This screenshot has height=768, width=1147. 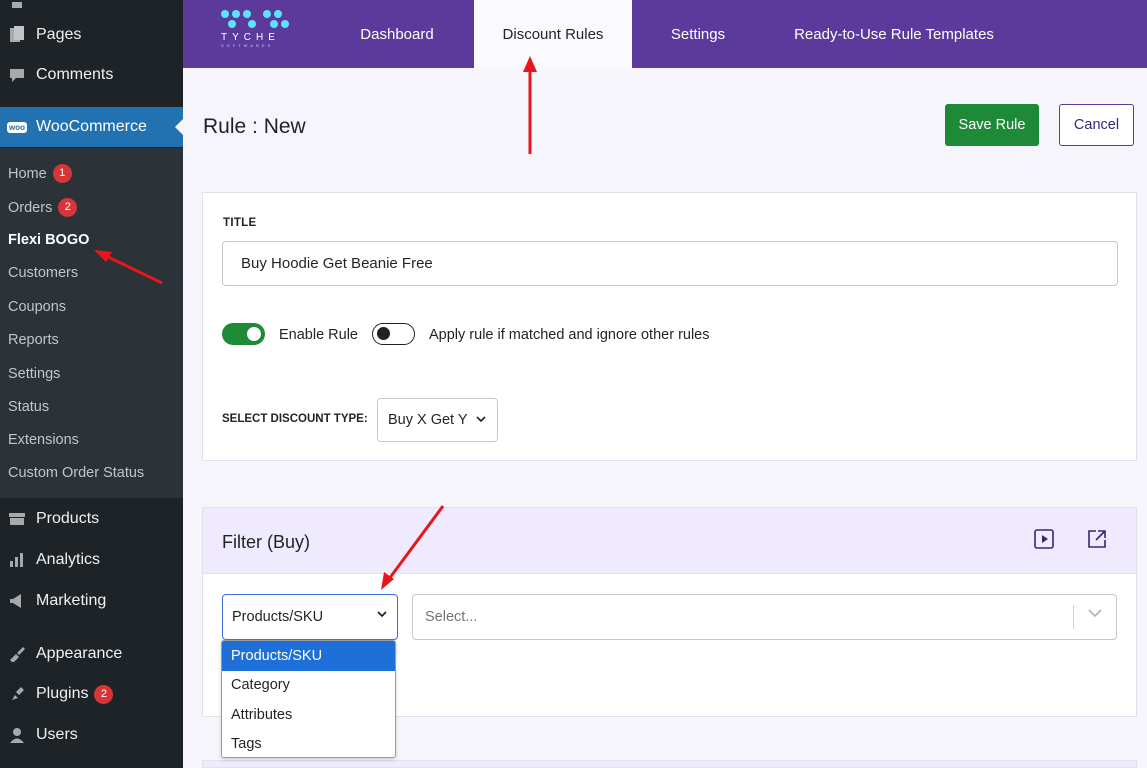 What do you see at coordinates (17, 75) in the screenshot?
I see `comments-icon` at bounding box center [17, 75].